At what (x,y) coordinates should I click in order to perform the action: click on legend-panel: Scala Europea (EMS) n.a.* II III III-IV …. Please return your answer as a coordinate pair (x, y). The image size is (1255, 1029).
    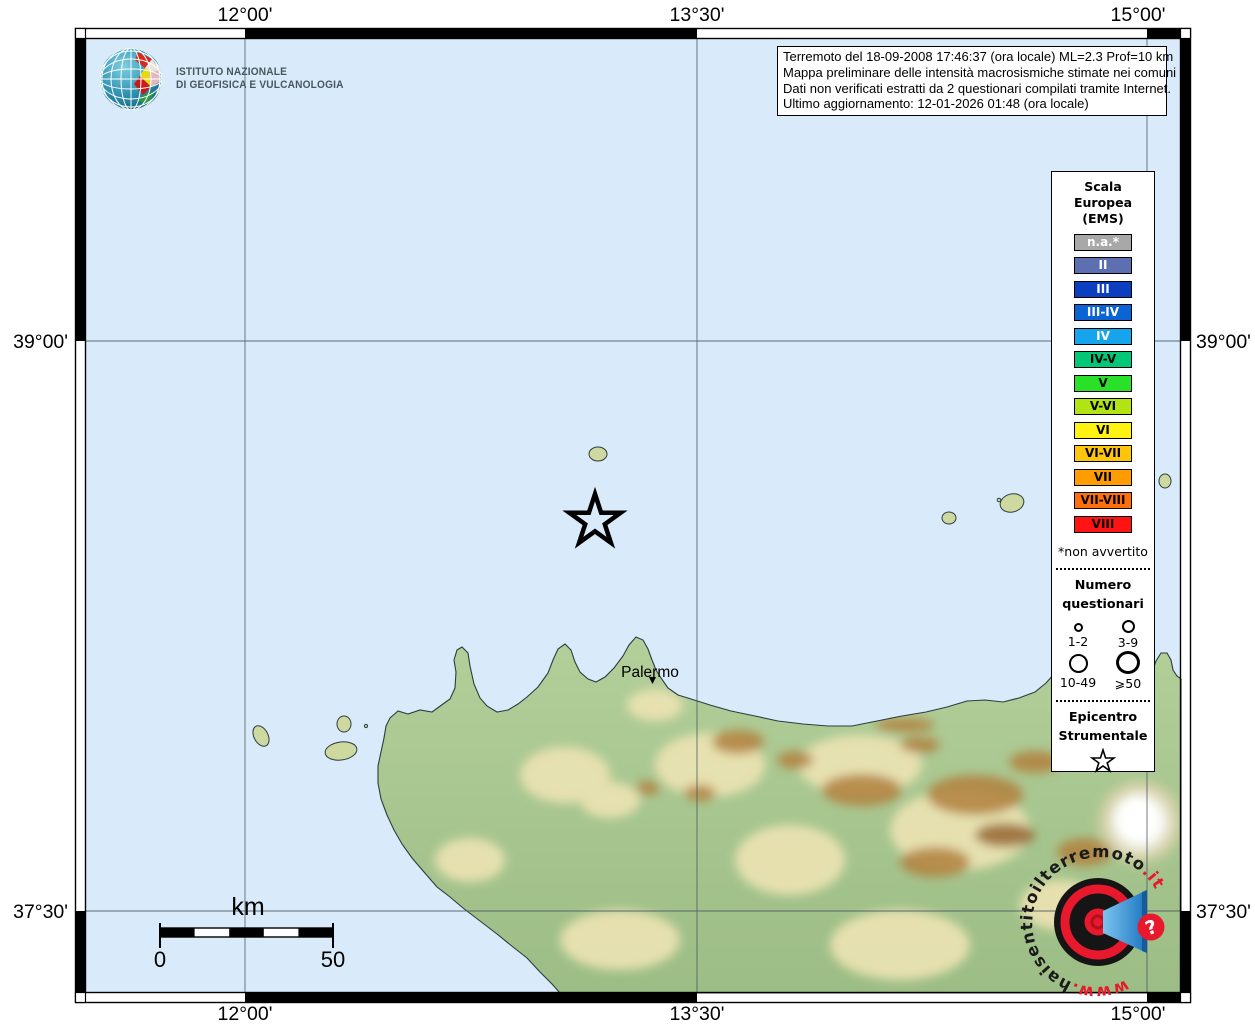
    Looking at the image, I should click on (1103, 472).